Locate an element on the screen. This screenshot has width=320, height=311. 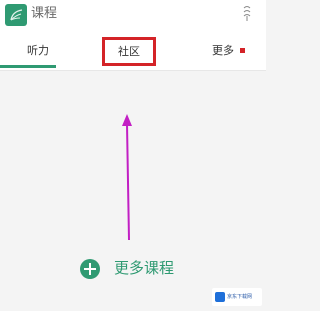
tab-community: 社区 is located at coordinates (129, 51).